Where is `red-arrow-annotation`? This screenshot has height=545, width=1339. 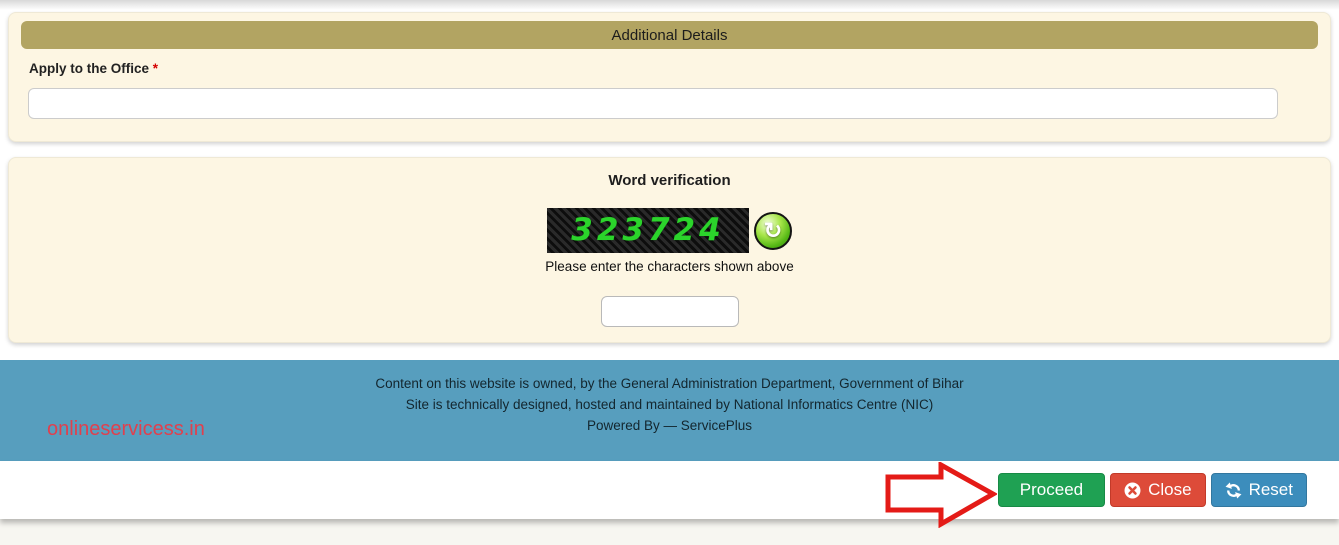 red-arrow-annotation is located at coordinates (941, 495).